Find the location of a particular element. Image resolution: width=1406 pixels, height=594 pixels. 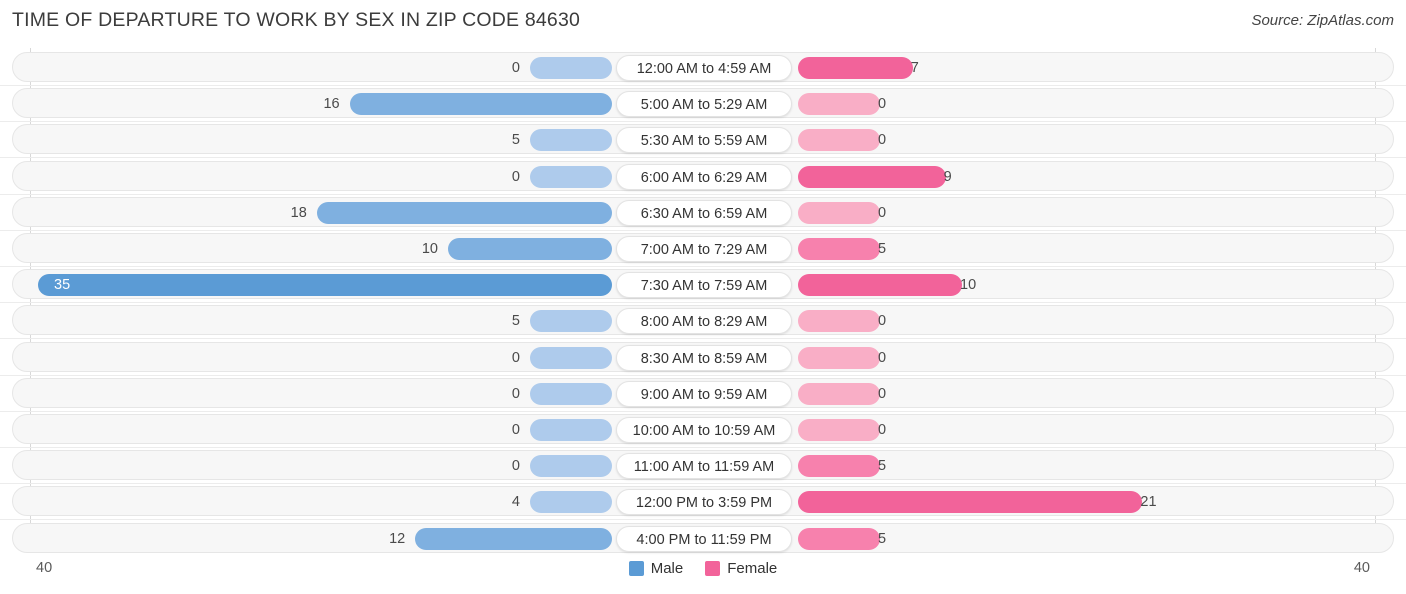

category-label: 5:00 AM to 5:29 AM is located at coordinates (704, 104).